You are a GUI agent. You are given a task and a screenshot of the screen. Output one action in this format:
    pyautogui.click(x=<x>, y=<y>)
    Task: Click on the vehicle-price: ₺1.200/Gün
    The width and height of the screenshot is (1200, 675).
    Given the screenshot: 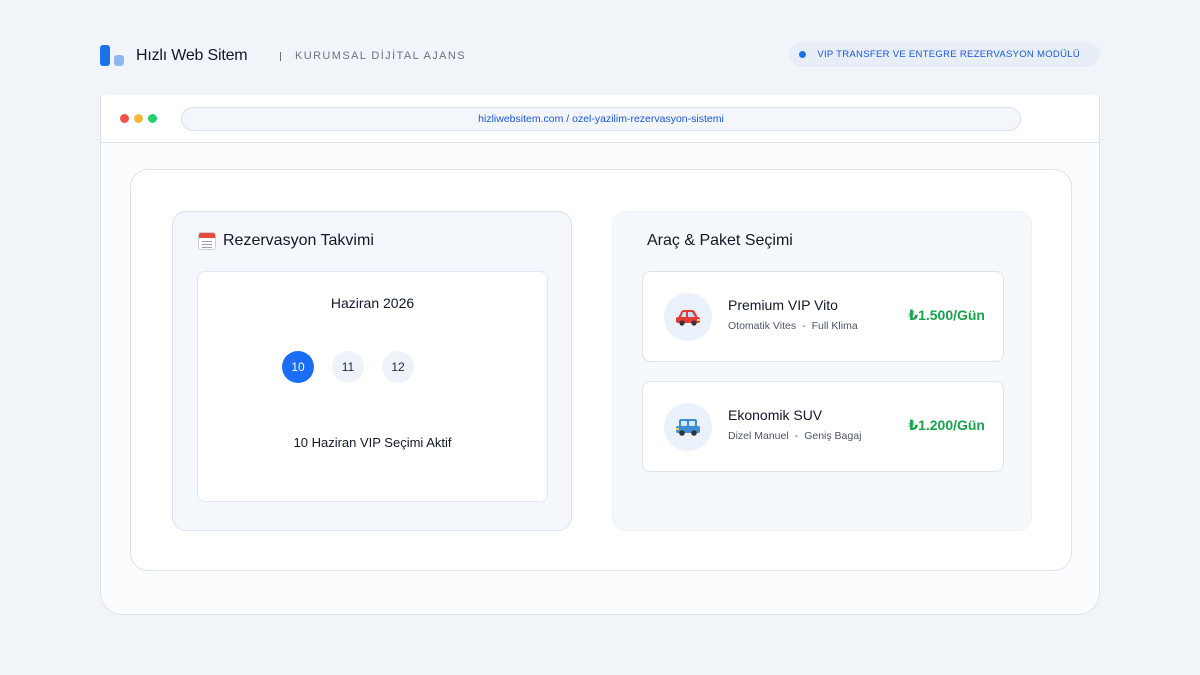 What is the action you would take?
    pyautogui.click(x=946, y=425)
    